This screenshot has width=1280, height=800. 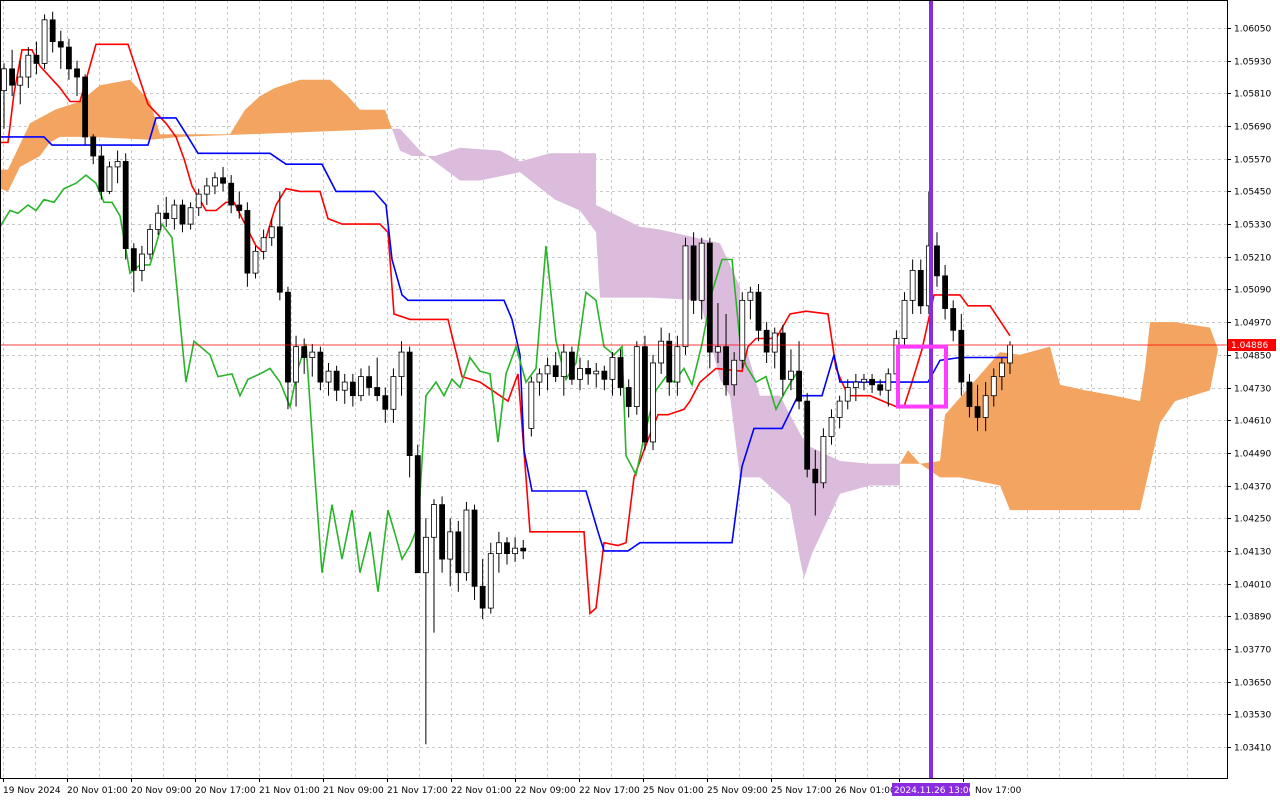 What do you see at coordinates (1252, 716) in the screenshot?
I see `price-tick-label: 1.03530` at bounding box center [1252, 716].